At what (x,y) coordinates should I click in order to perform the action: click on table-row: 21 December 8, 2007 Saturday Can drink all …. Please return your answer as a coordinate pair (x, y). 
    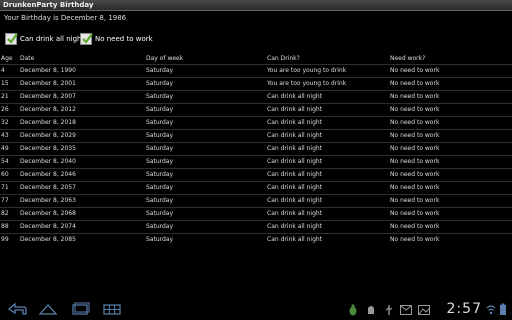
    Looking at the image, I should click on (256, 96).